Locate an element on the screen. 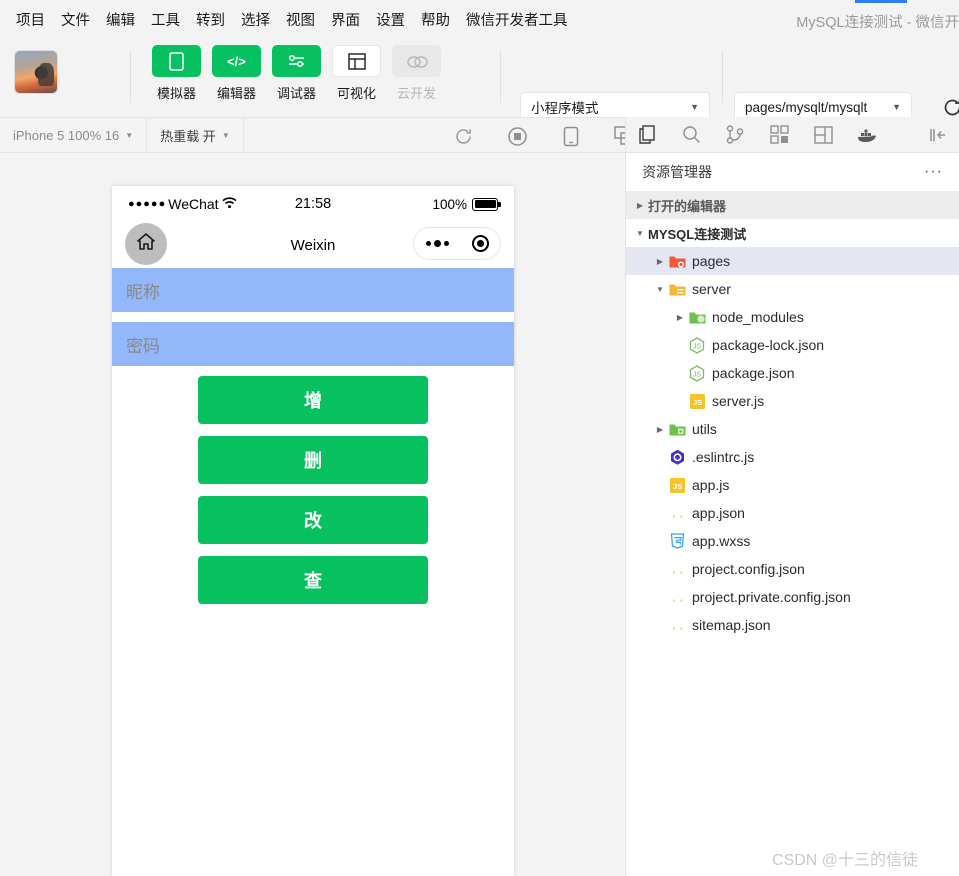  tool-simulator: 模拟器 is located at coordinates (176, 73).